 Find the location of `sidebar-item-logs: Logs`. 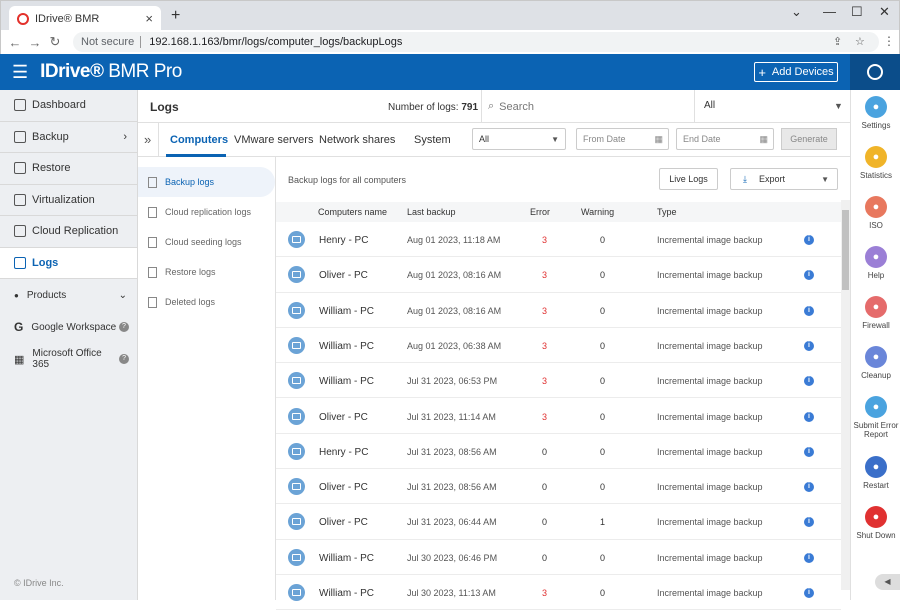

sidebar-item-logs: Logs is located at coordinates (68, 263).